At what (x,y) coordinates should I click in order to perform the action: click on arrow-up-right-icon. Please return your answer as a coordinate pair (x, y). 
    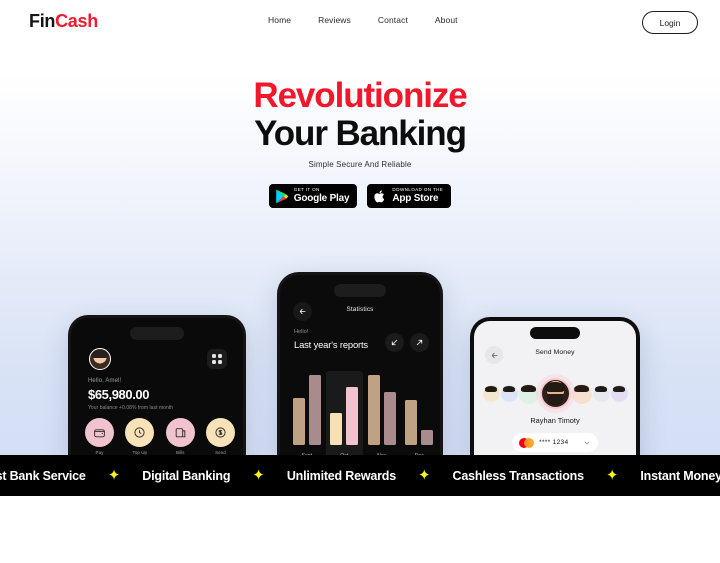
    Looking at the image, I should click on (419, 342).